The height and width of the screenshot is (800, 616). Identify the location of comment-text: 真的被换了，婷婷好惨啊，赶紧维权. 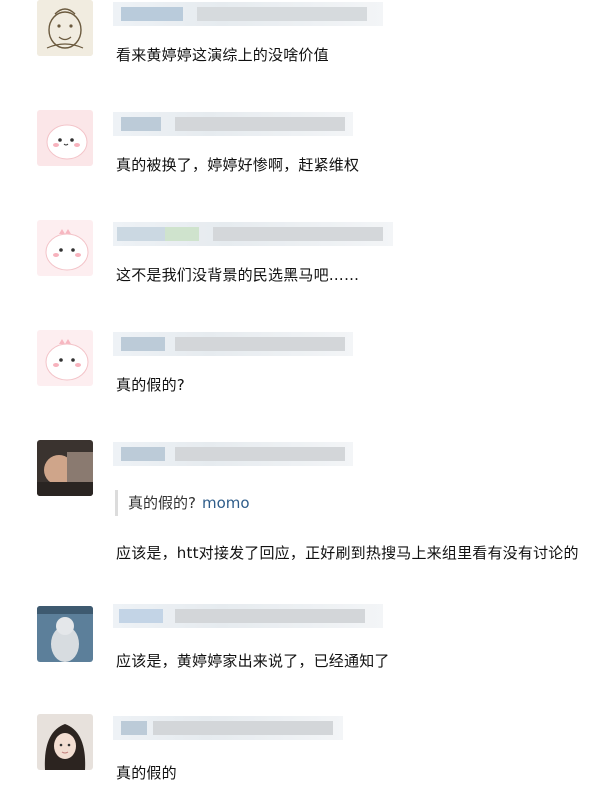
(238, 165).